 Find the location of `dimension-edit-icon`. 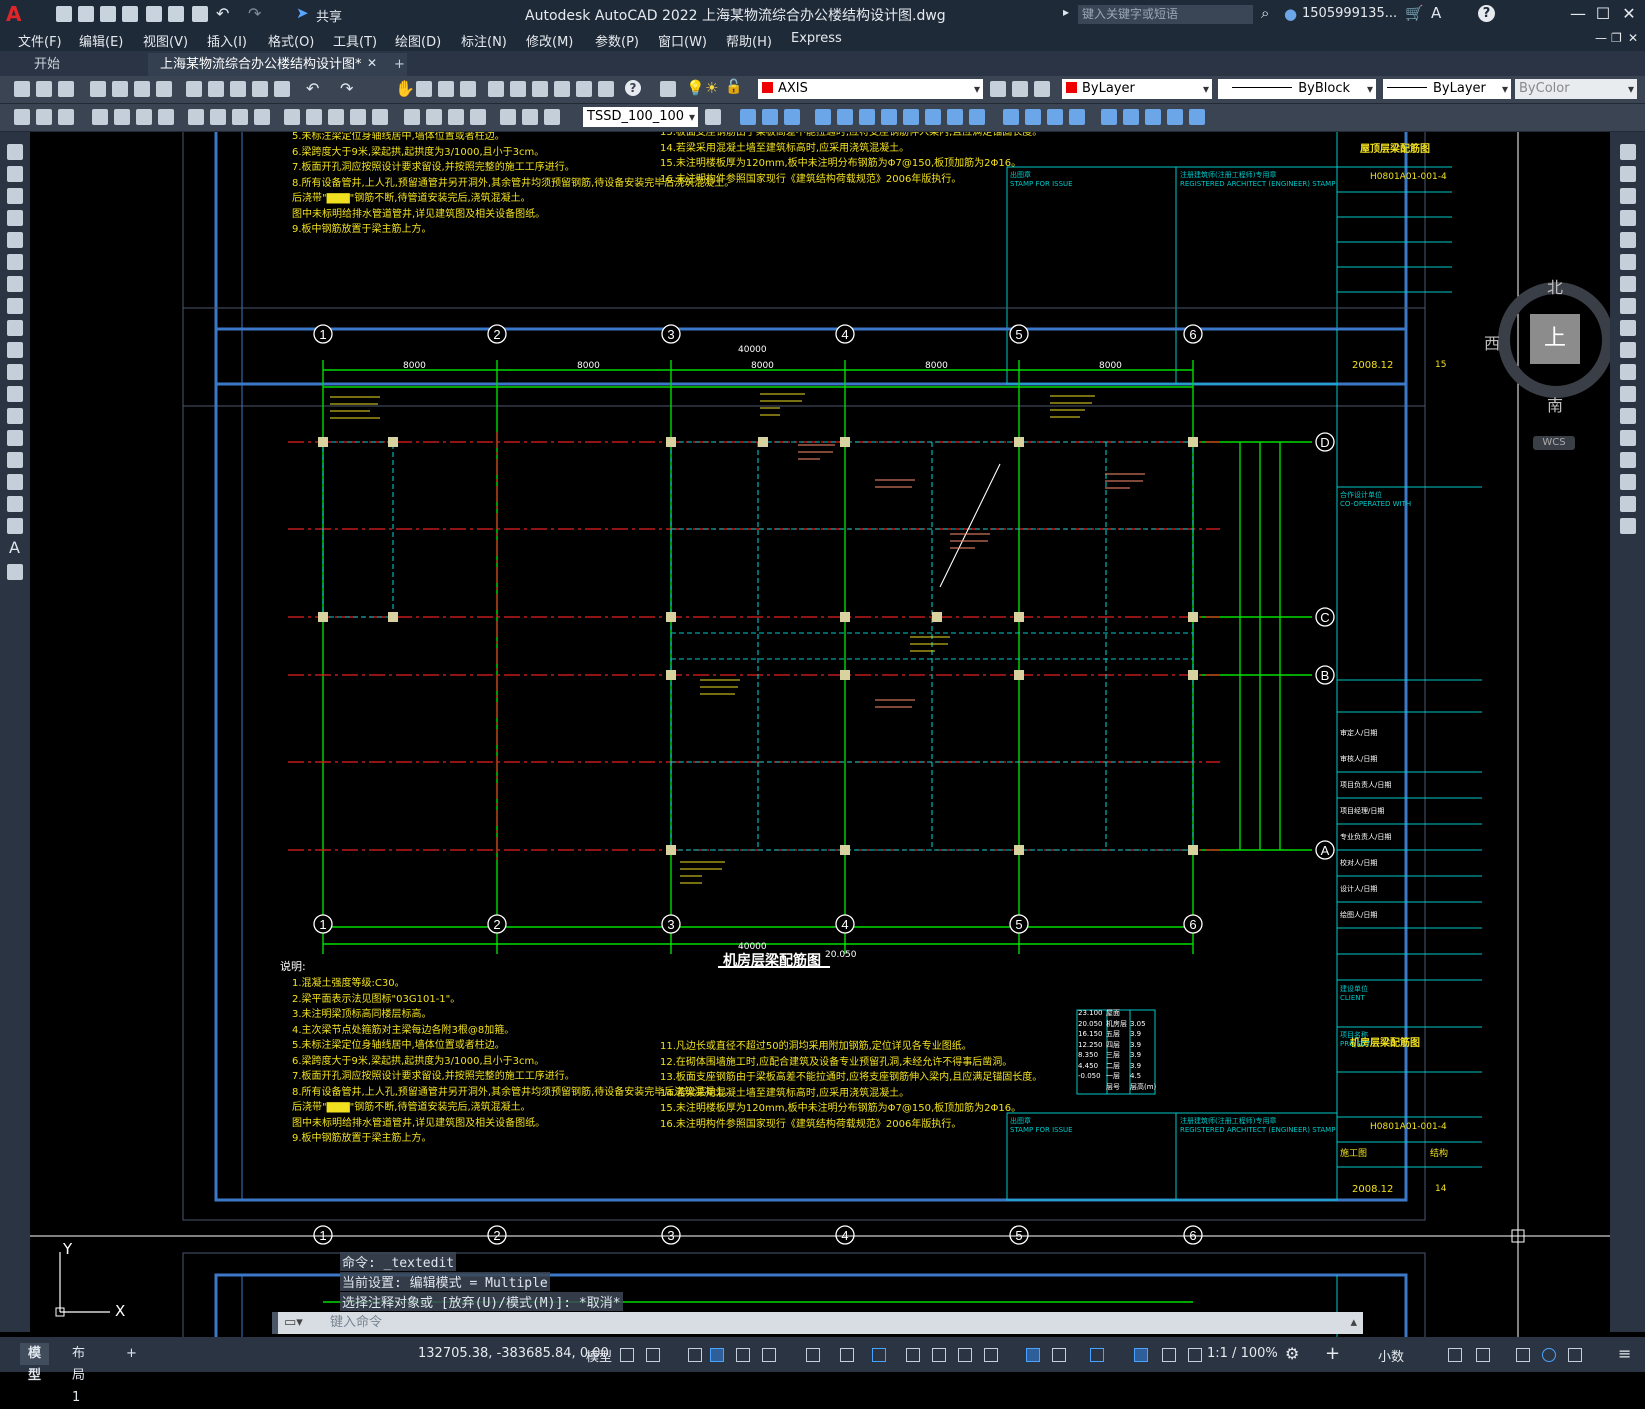

dimension-edit-icon is located at coordinates (508, 117).